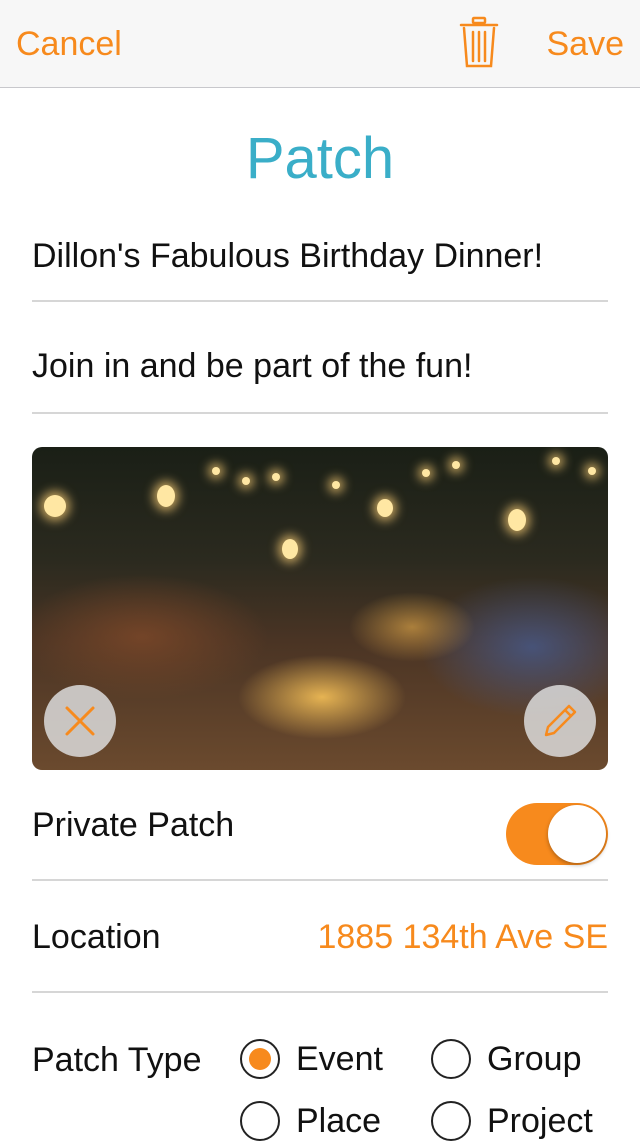 This screenshot has width=640, height=1145. I want to click on patch-type-label: Patch Type, so click(117, 1060).